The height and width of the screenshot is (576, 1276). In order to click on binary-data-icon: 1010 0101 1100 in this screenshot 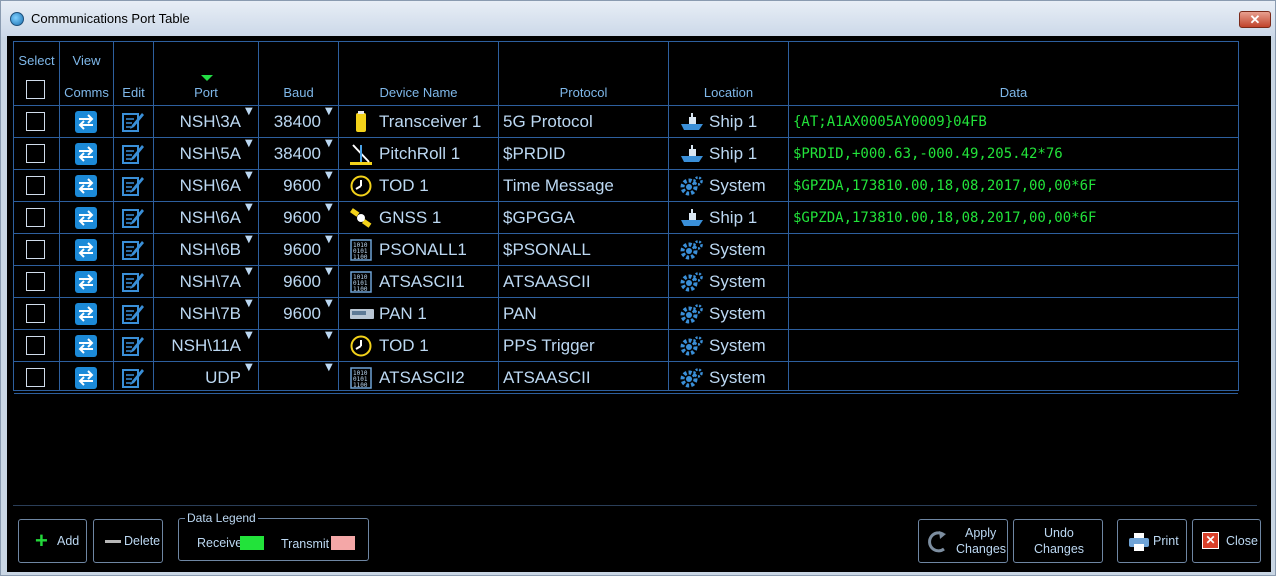, I will do `click(361, 378)`.